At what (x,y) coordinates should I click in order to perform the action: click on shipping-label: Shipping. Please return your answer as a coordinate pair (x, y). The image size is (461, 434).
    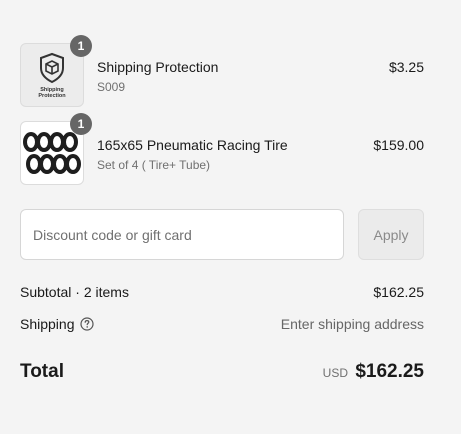
    Looking at the image, I should click on (47, 324).